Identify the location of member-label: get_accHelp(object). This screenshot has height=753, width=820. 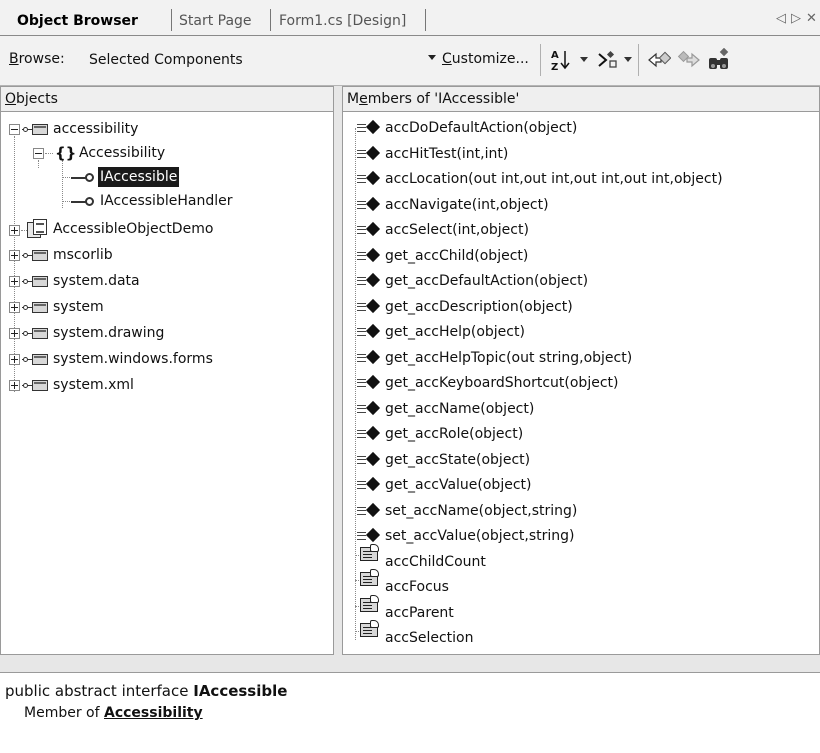
(455, 332).